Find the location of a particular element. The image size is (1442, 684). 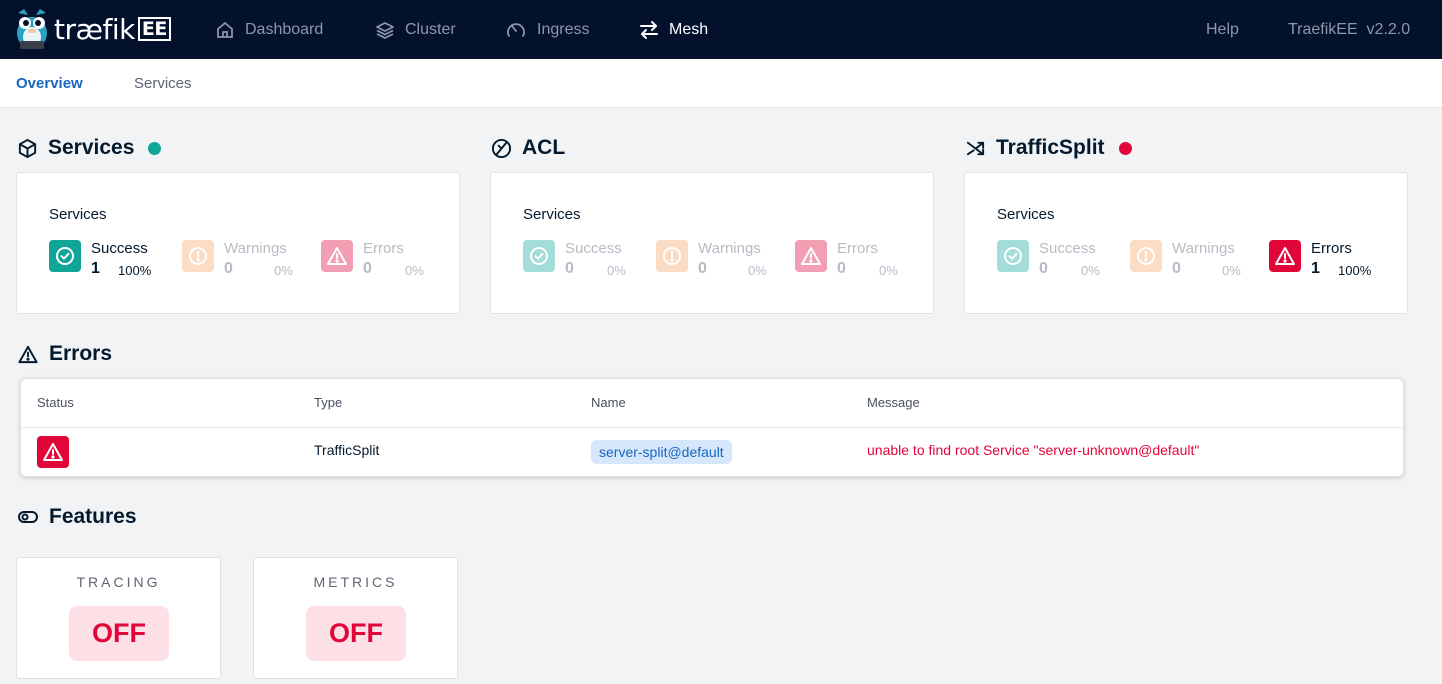

section-title-services: Services is located at coordinates (89, 148).